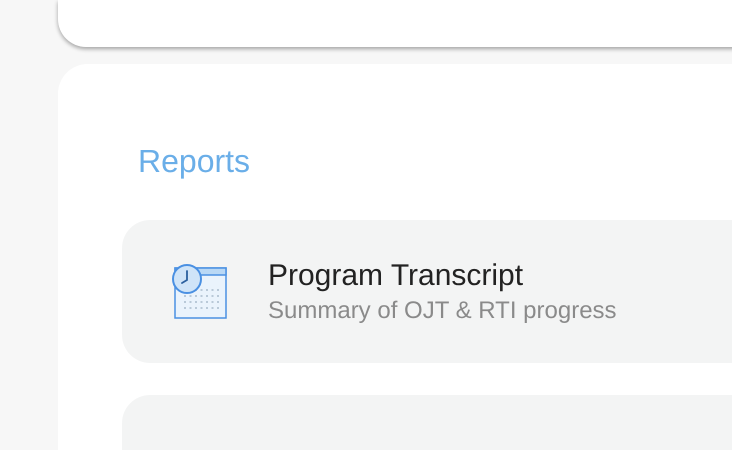 This screenshot has height=450, width=732. What do you see at coordinates (199, 292) in the screenshot?
I see `calendar-clock-icon` at bounding box center [199, 292].